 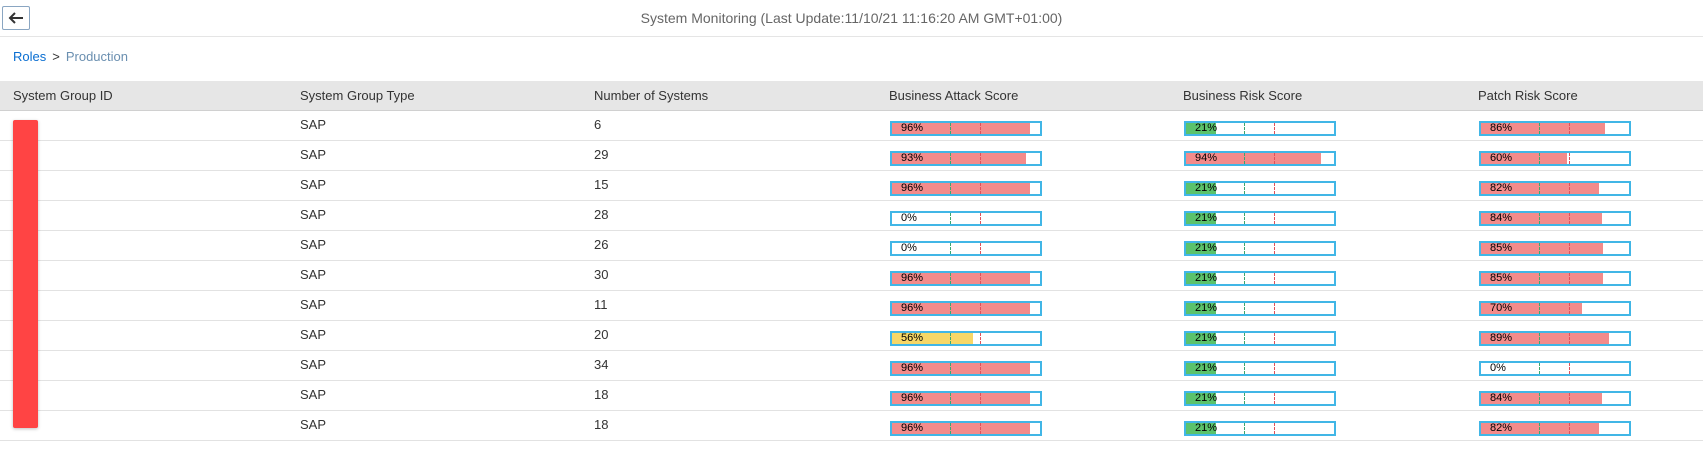 What do you see at coordinates (851, 156) in the screenshot?
I see `table-row: SAP 29 93% 94% 60%` at bounding box center [851, 156].